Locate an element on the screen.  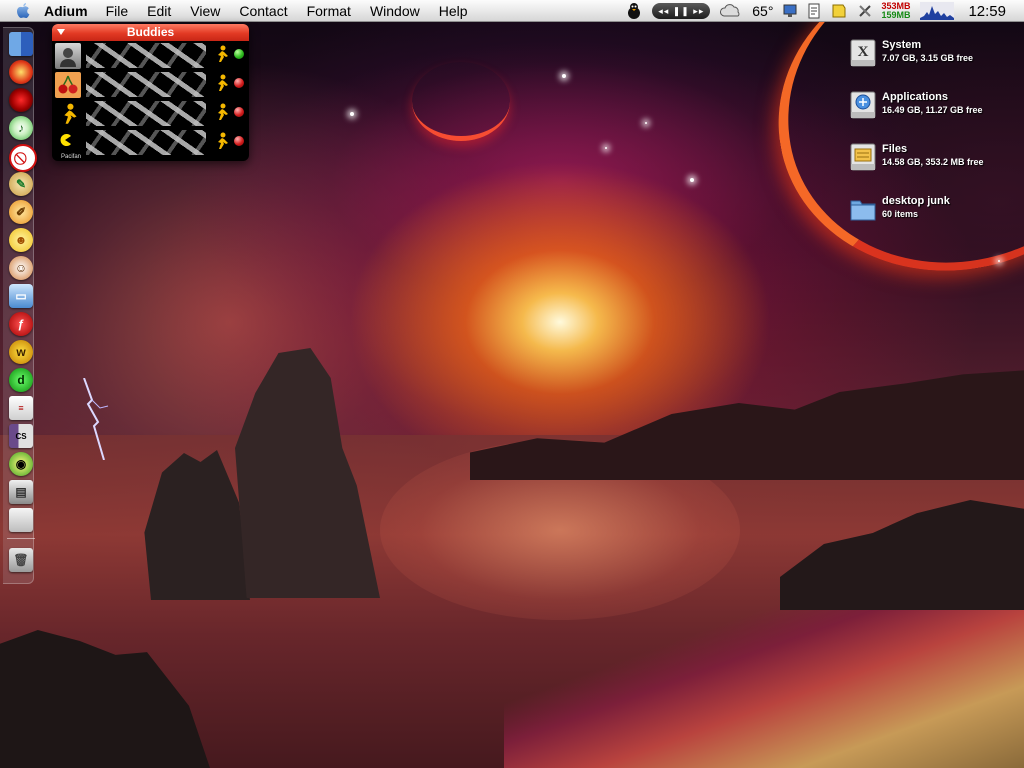
menu-extras: ◂◂ ❚❚ ▸▸ 65° 353MB 159MB 12:59 is located at coordinates (820, 11).